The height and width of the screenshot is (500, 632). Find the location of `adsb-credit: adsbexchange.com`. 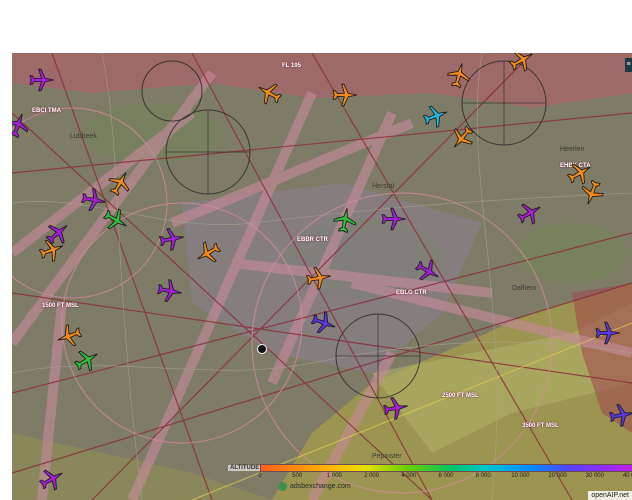

adsb-credit: adsbexchange.com is located at coordinates (314, 486).